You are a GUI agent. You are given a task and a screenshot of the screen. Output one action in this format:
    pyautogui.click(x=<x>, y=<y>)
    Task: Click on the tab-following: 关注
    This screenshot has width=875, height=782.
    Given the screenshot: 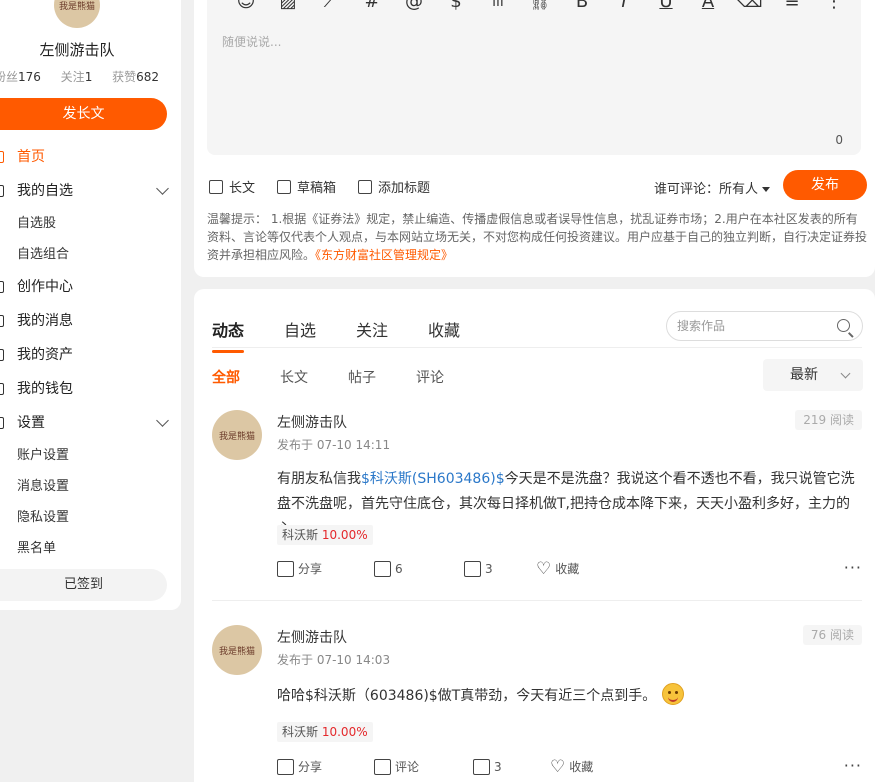 What is the action you would take?
    pyautogui.click(x=372, y=329)
    